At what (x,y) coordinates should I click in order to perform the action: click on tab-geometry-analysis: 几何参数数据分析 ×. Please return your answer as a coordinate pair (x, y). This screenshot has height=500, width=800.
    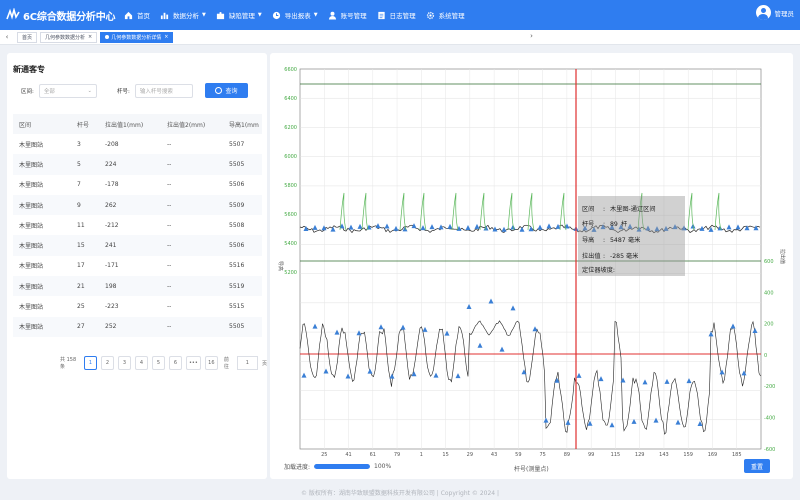
    Looking at the image, I should click on (69, 37).